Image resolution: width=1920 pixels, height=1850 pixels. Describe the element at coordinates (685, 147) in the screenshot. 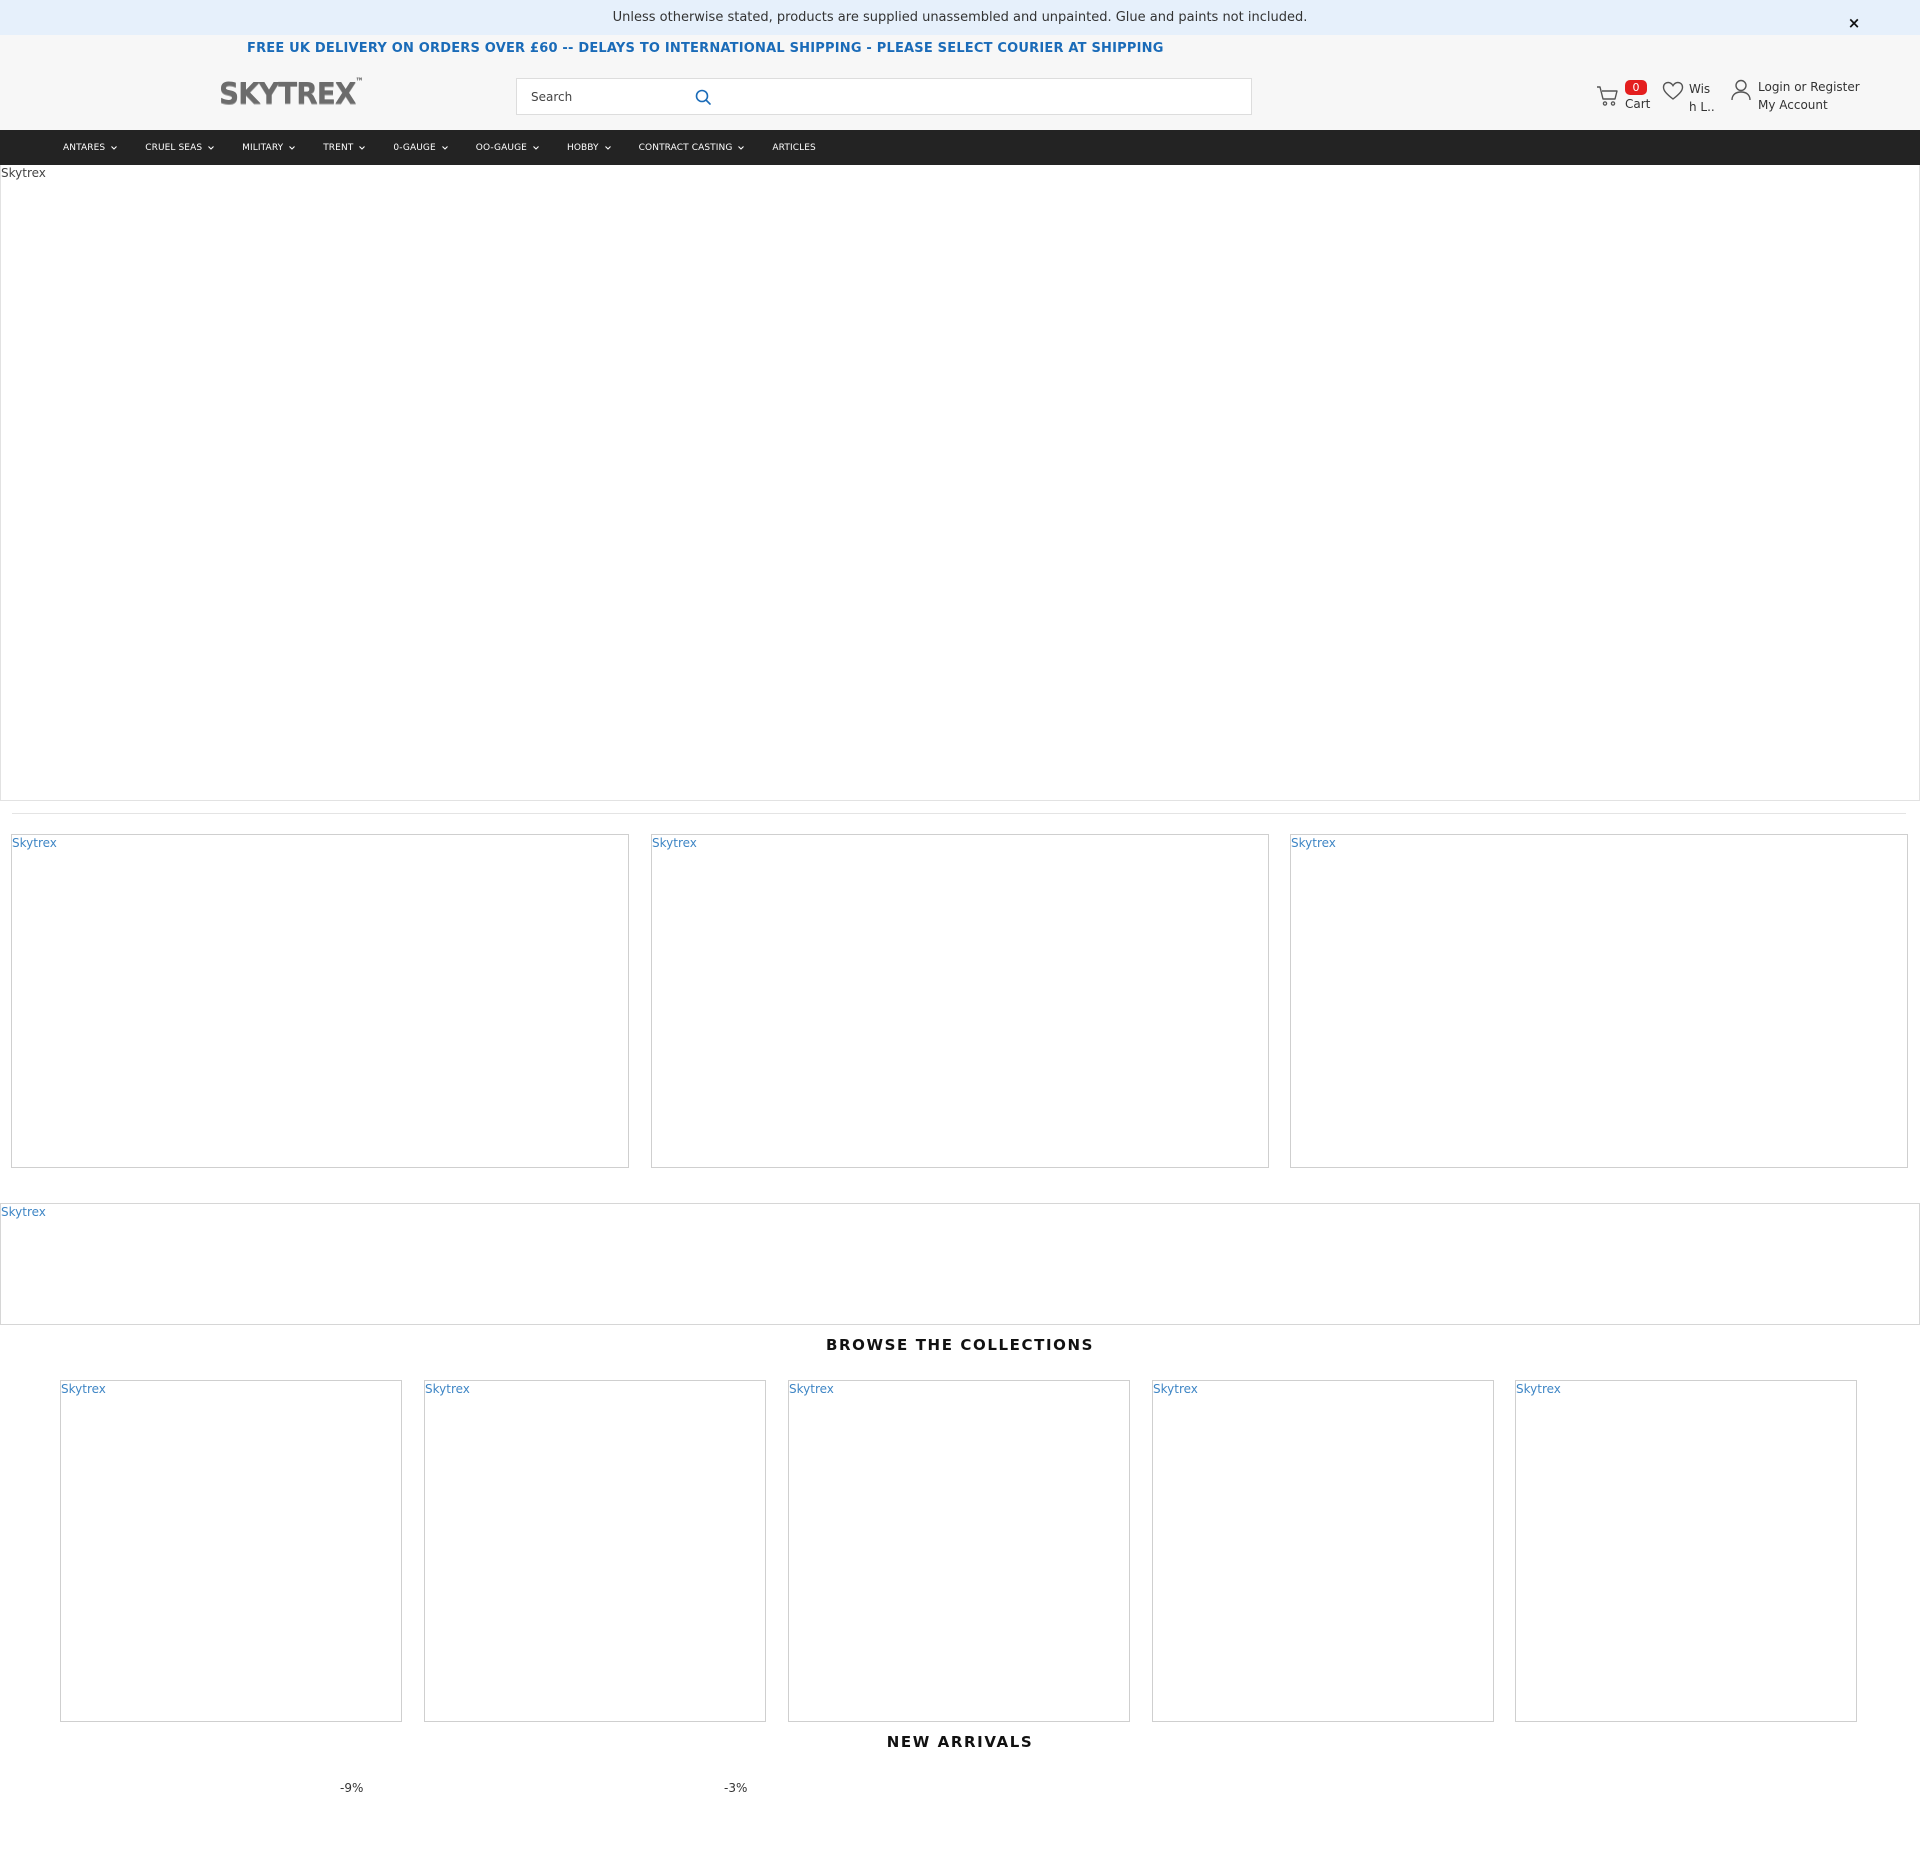

I see `nav-item-label: CONTRACT CASTING` at that location.